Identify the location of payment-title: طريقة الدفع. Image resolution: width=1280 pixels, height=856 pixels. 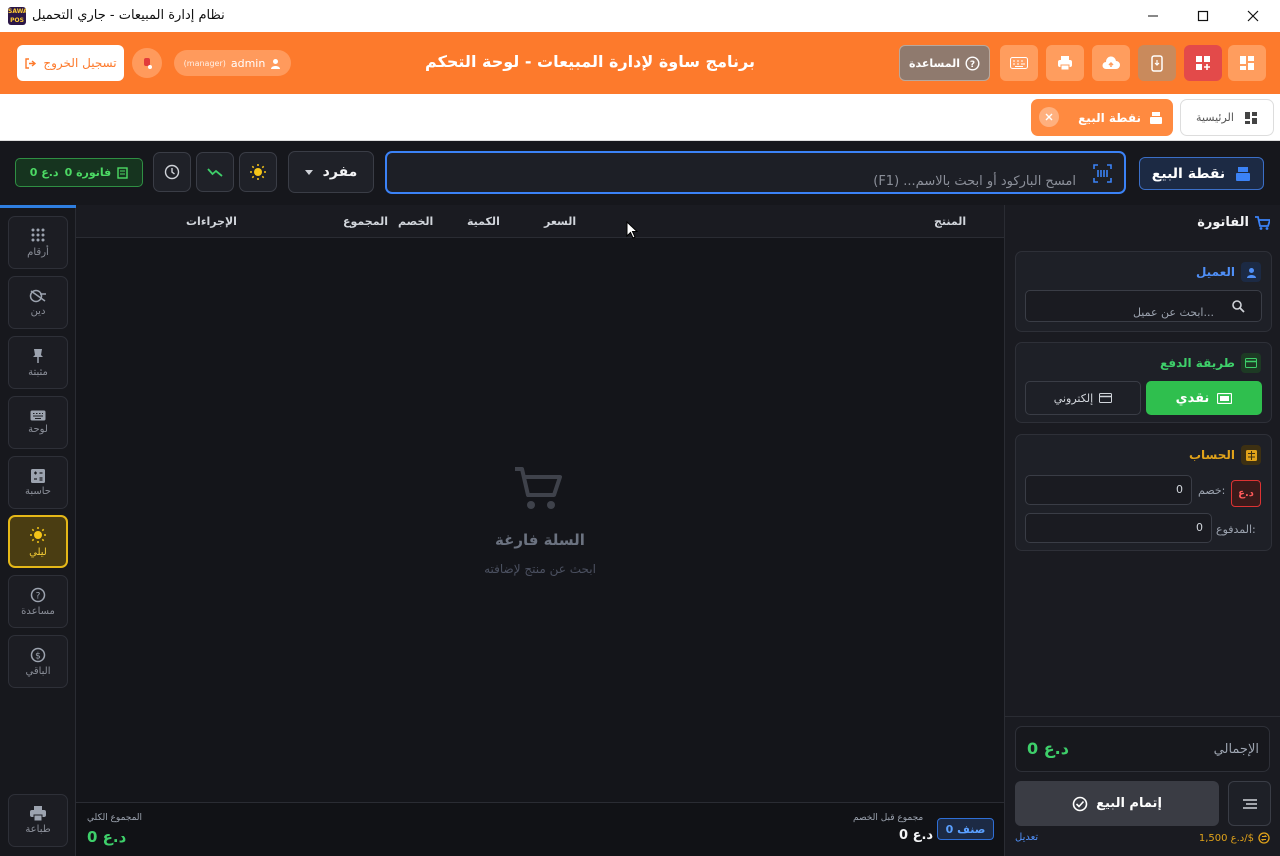
(1197, 363).